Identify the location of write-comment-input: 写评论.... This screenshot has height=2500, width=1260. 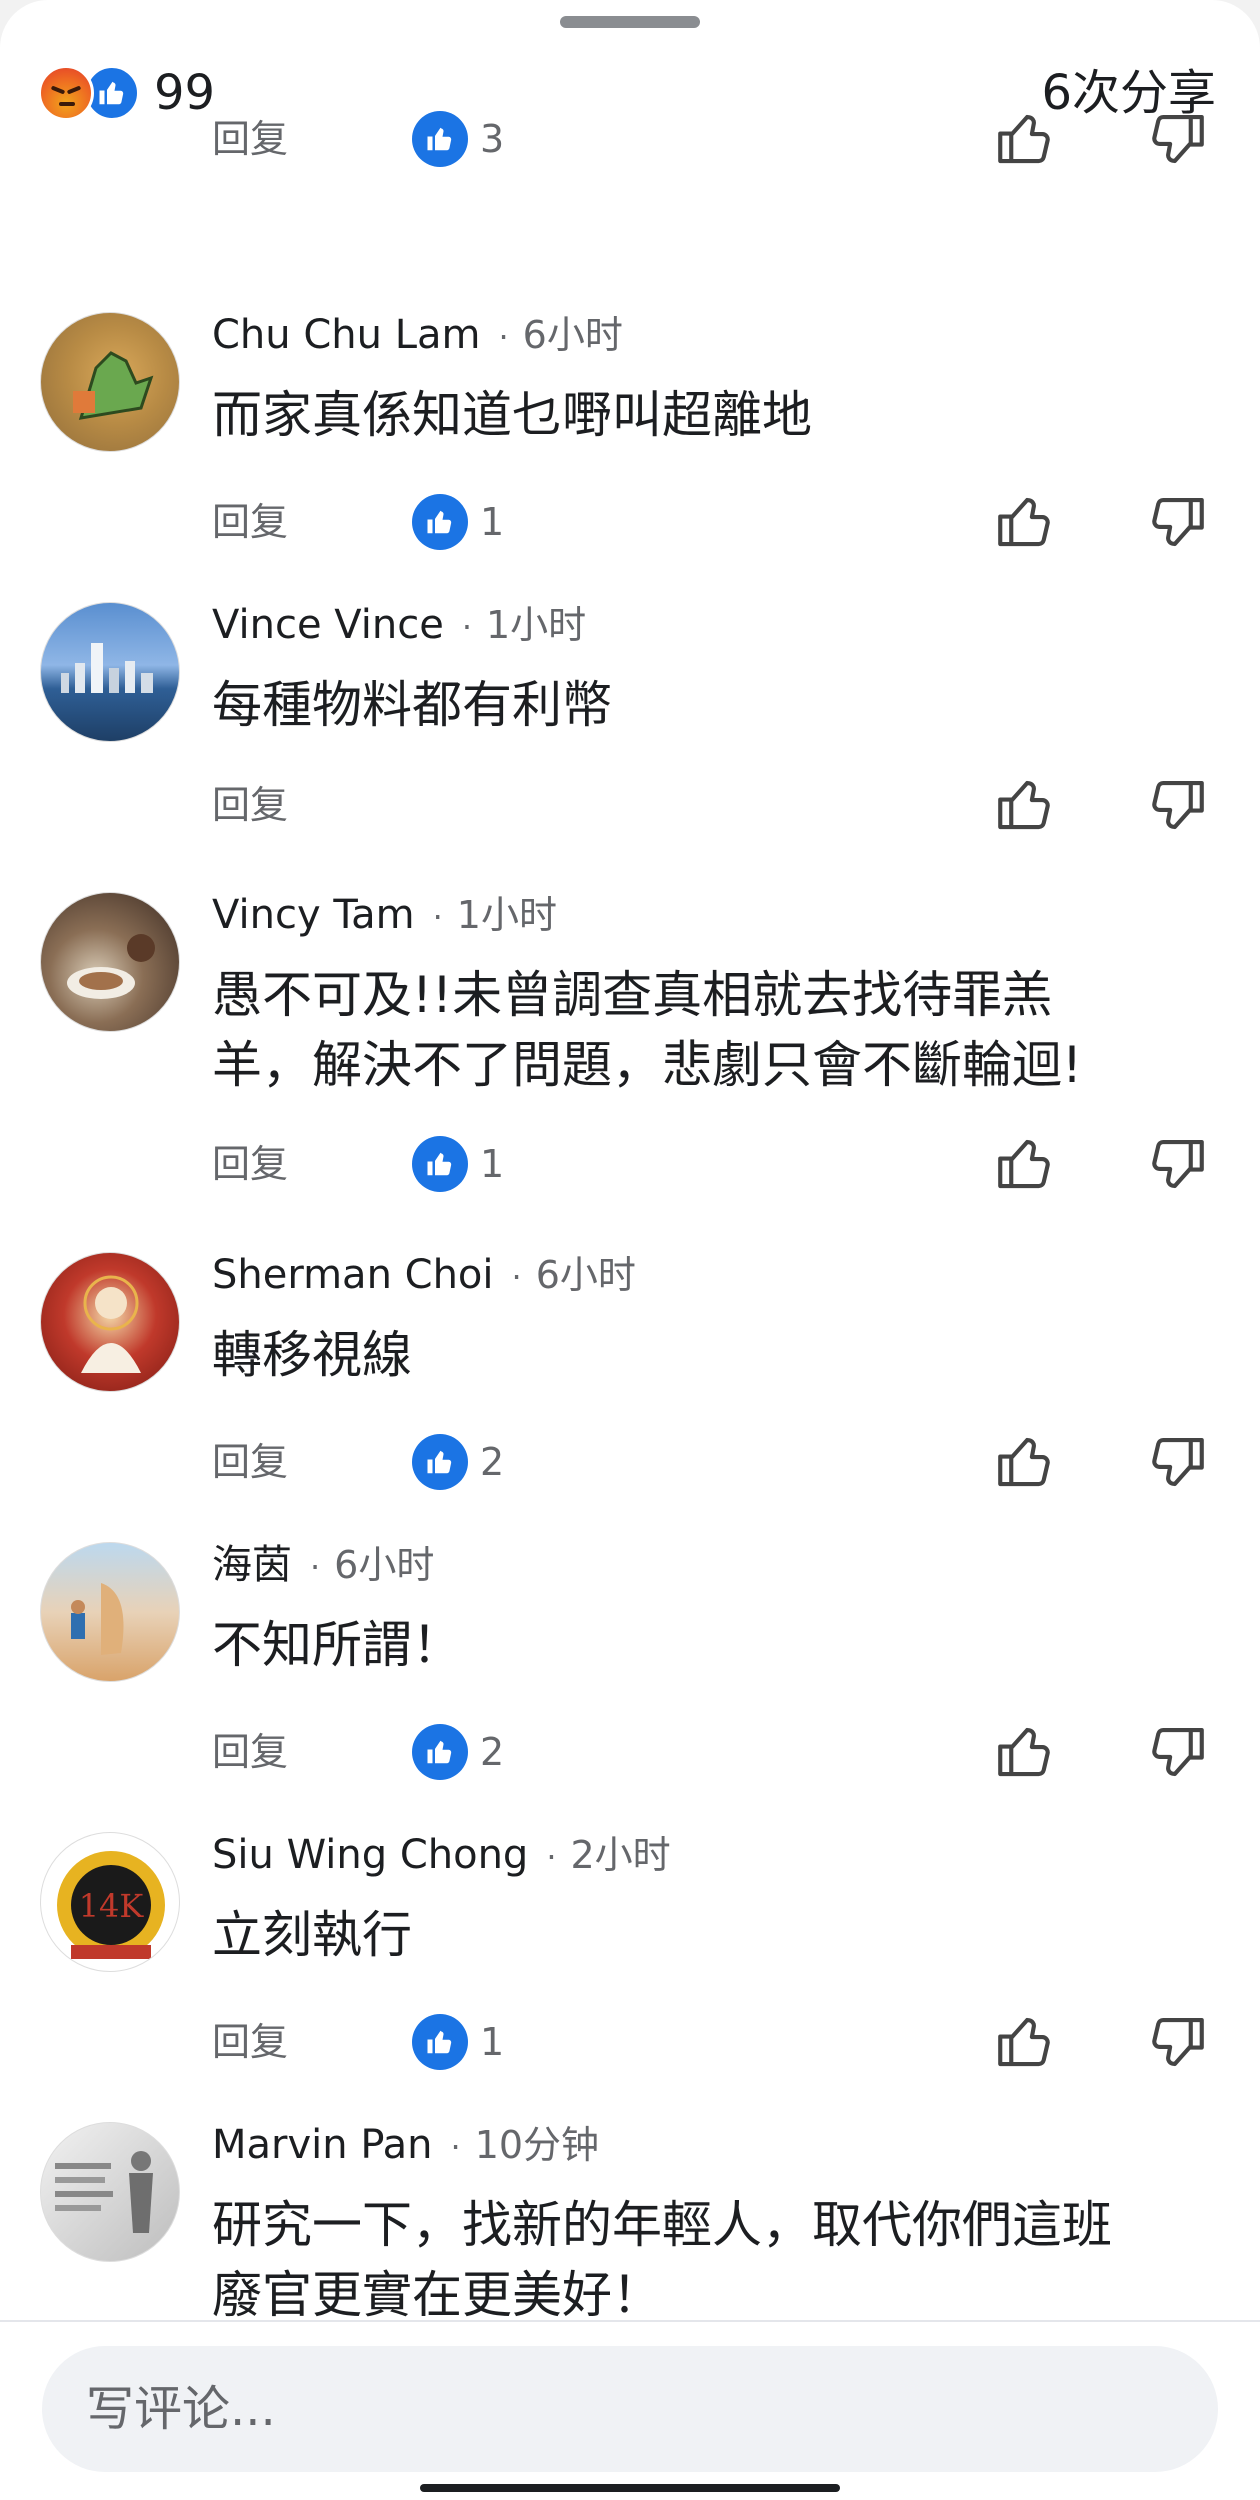
(630, 2409).